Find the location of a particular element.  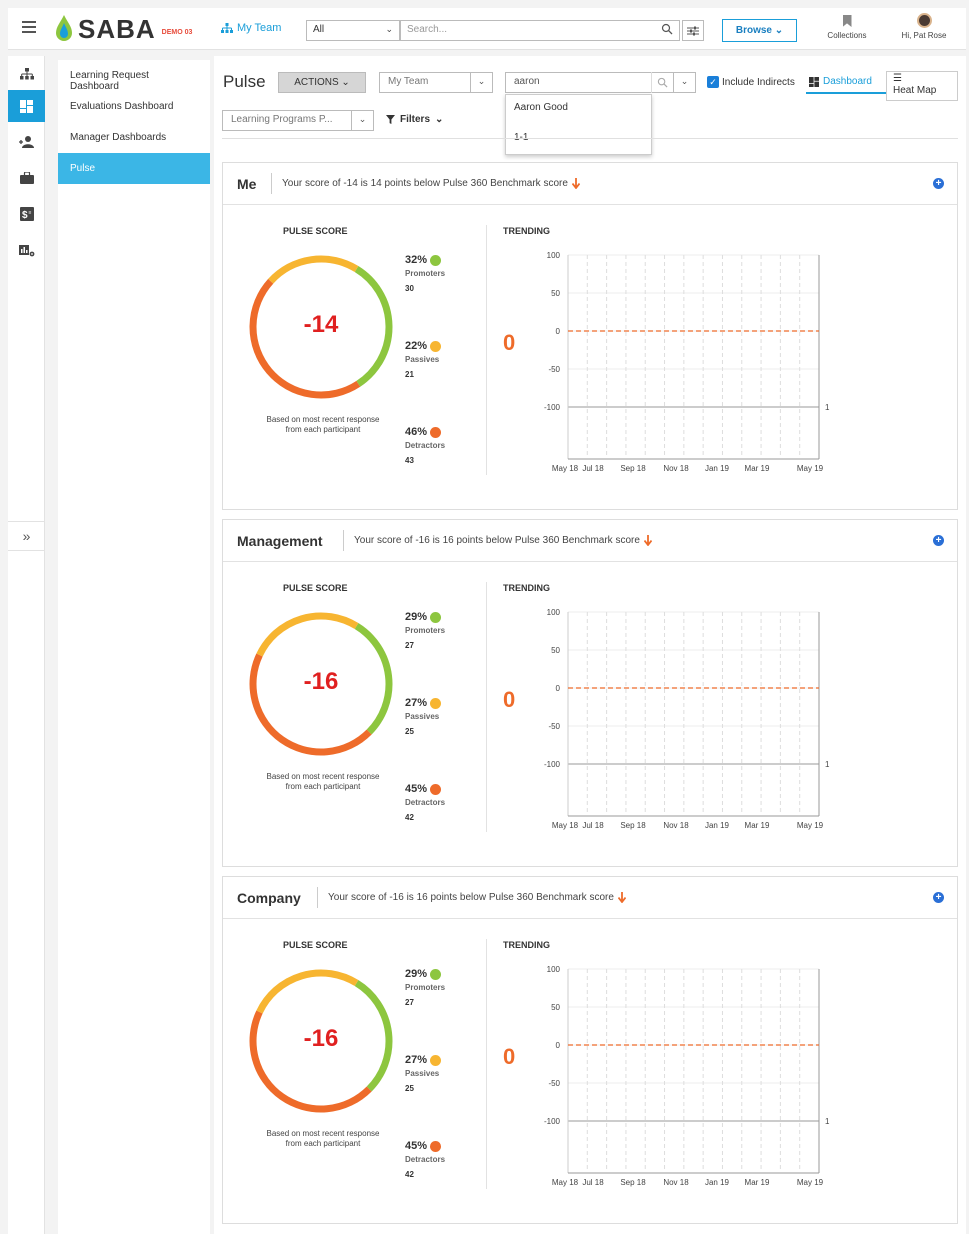

icon-rail: $ ≡ » is located at coordinates (26, 645).